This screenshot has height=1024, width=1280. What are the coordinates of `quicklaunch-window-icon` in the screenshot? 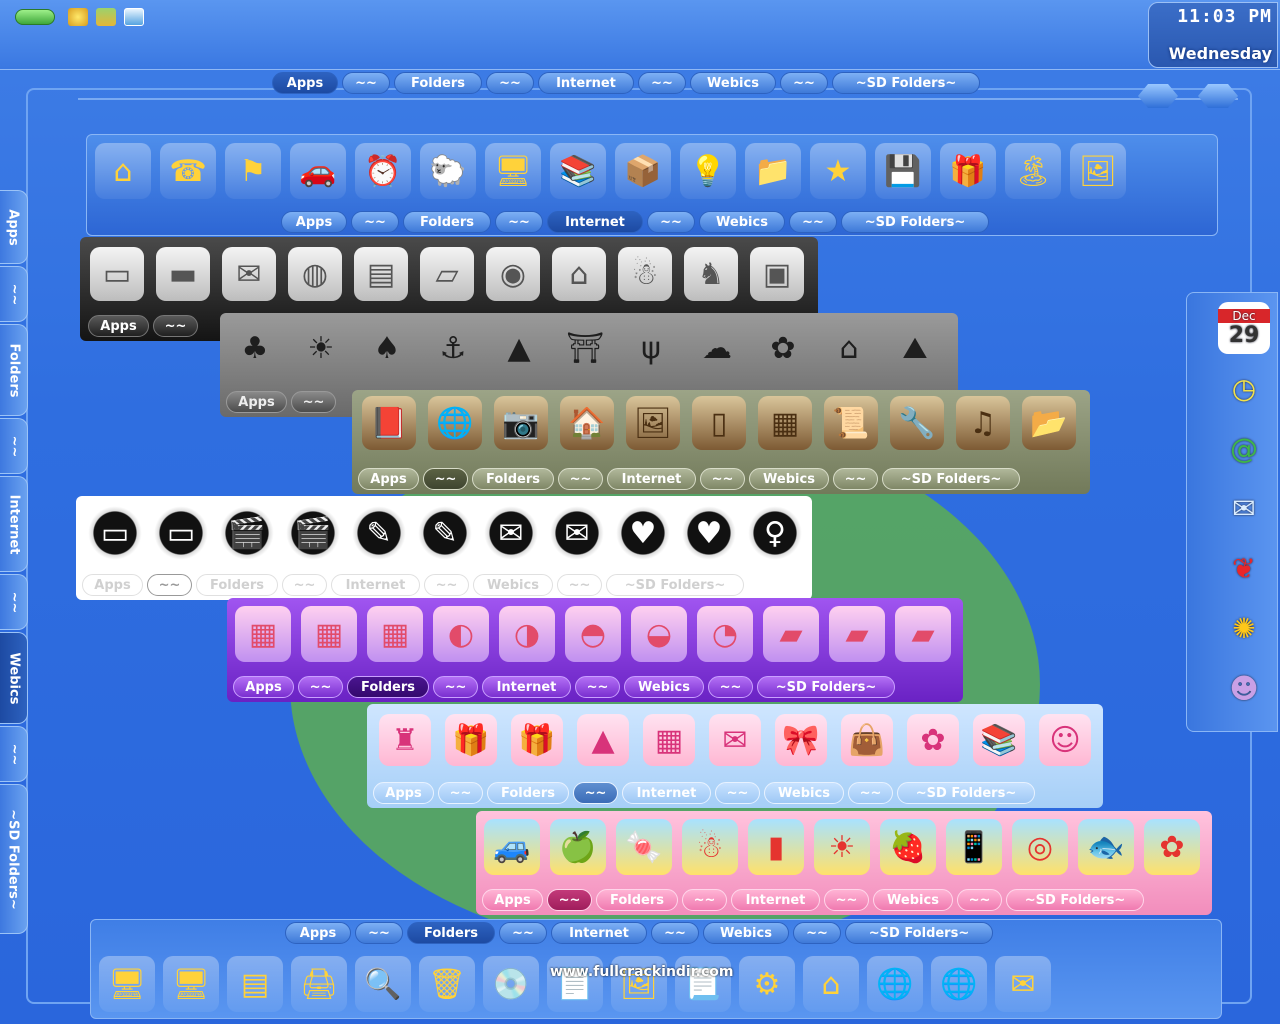 It's located at (134, 17).